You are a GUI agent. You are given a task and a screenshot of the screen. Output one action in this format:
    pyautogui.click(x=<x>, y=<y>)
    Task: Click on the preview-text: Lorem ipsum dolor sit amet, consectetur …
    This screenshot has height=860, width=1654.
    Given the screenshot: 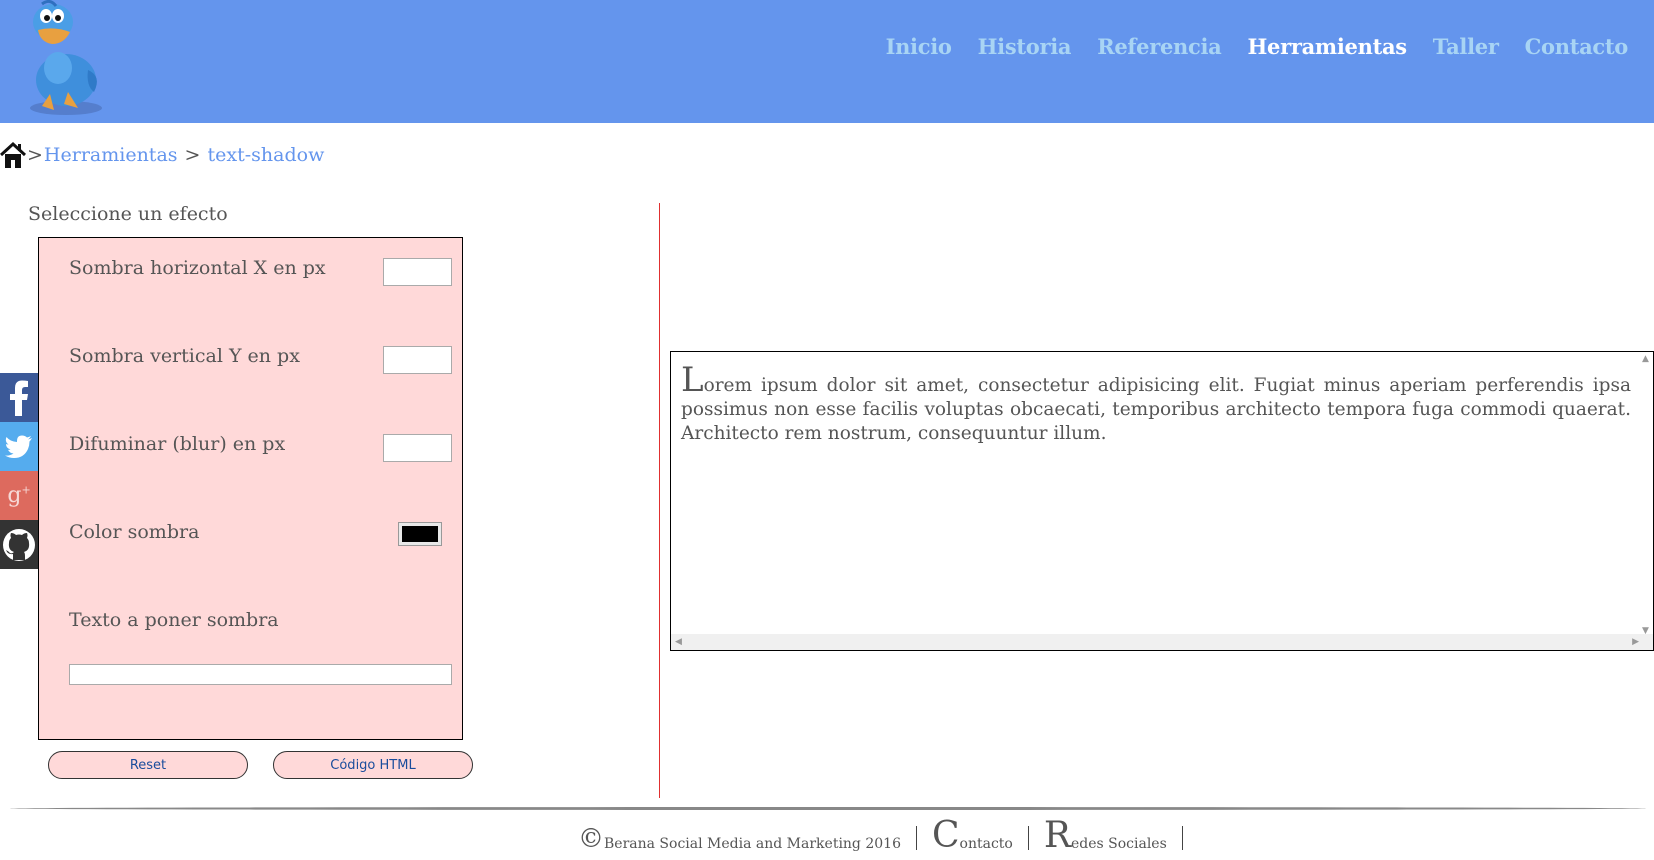 What is the action you would take?
    pyautogui.click(x=1156, y=404)
    